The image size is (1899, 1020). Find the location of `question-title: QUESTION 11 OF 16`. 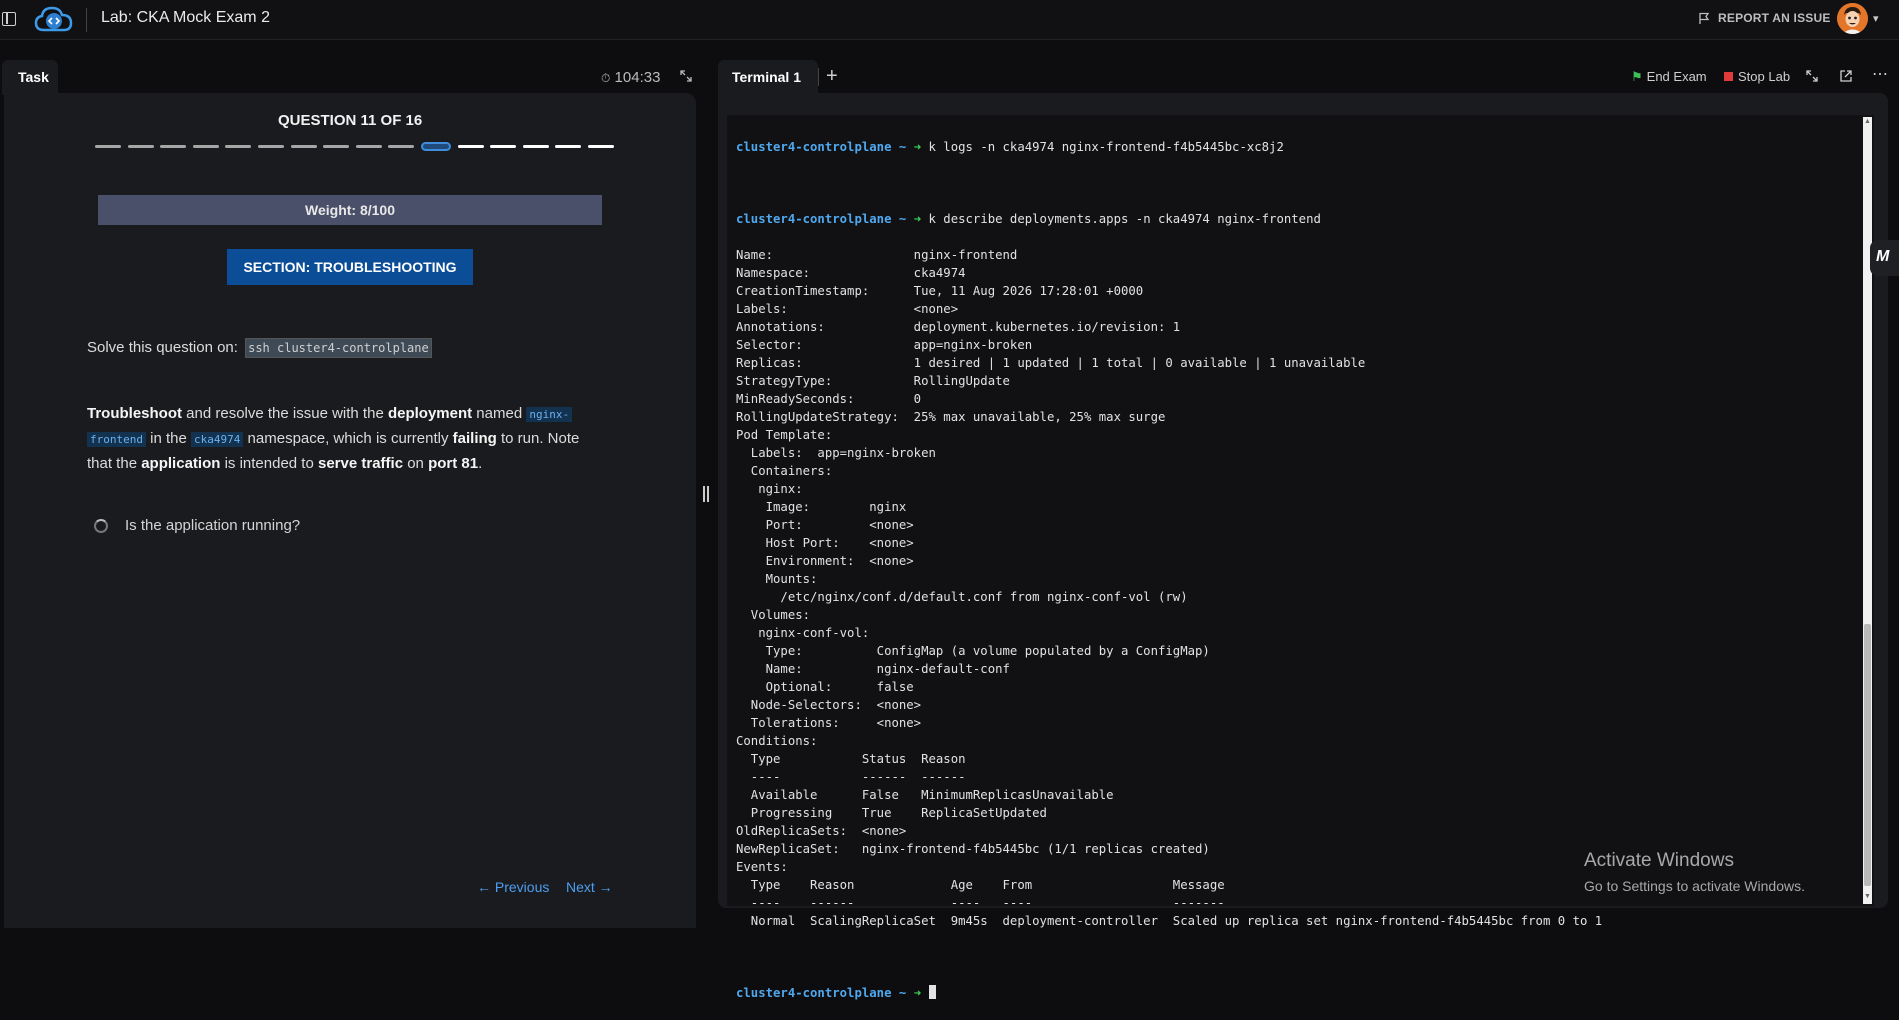

question-title: QUESTION 11 OF 16 is located at coordinates (350, 120).